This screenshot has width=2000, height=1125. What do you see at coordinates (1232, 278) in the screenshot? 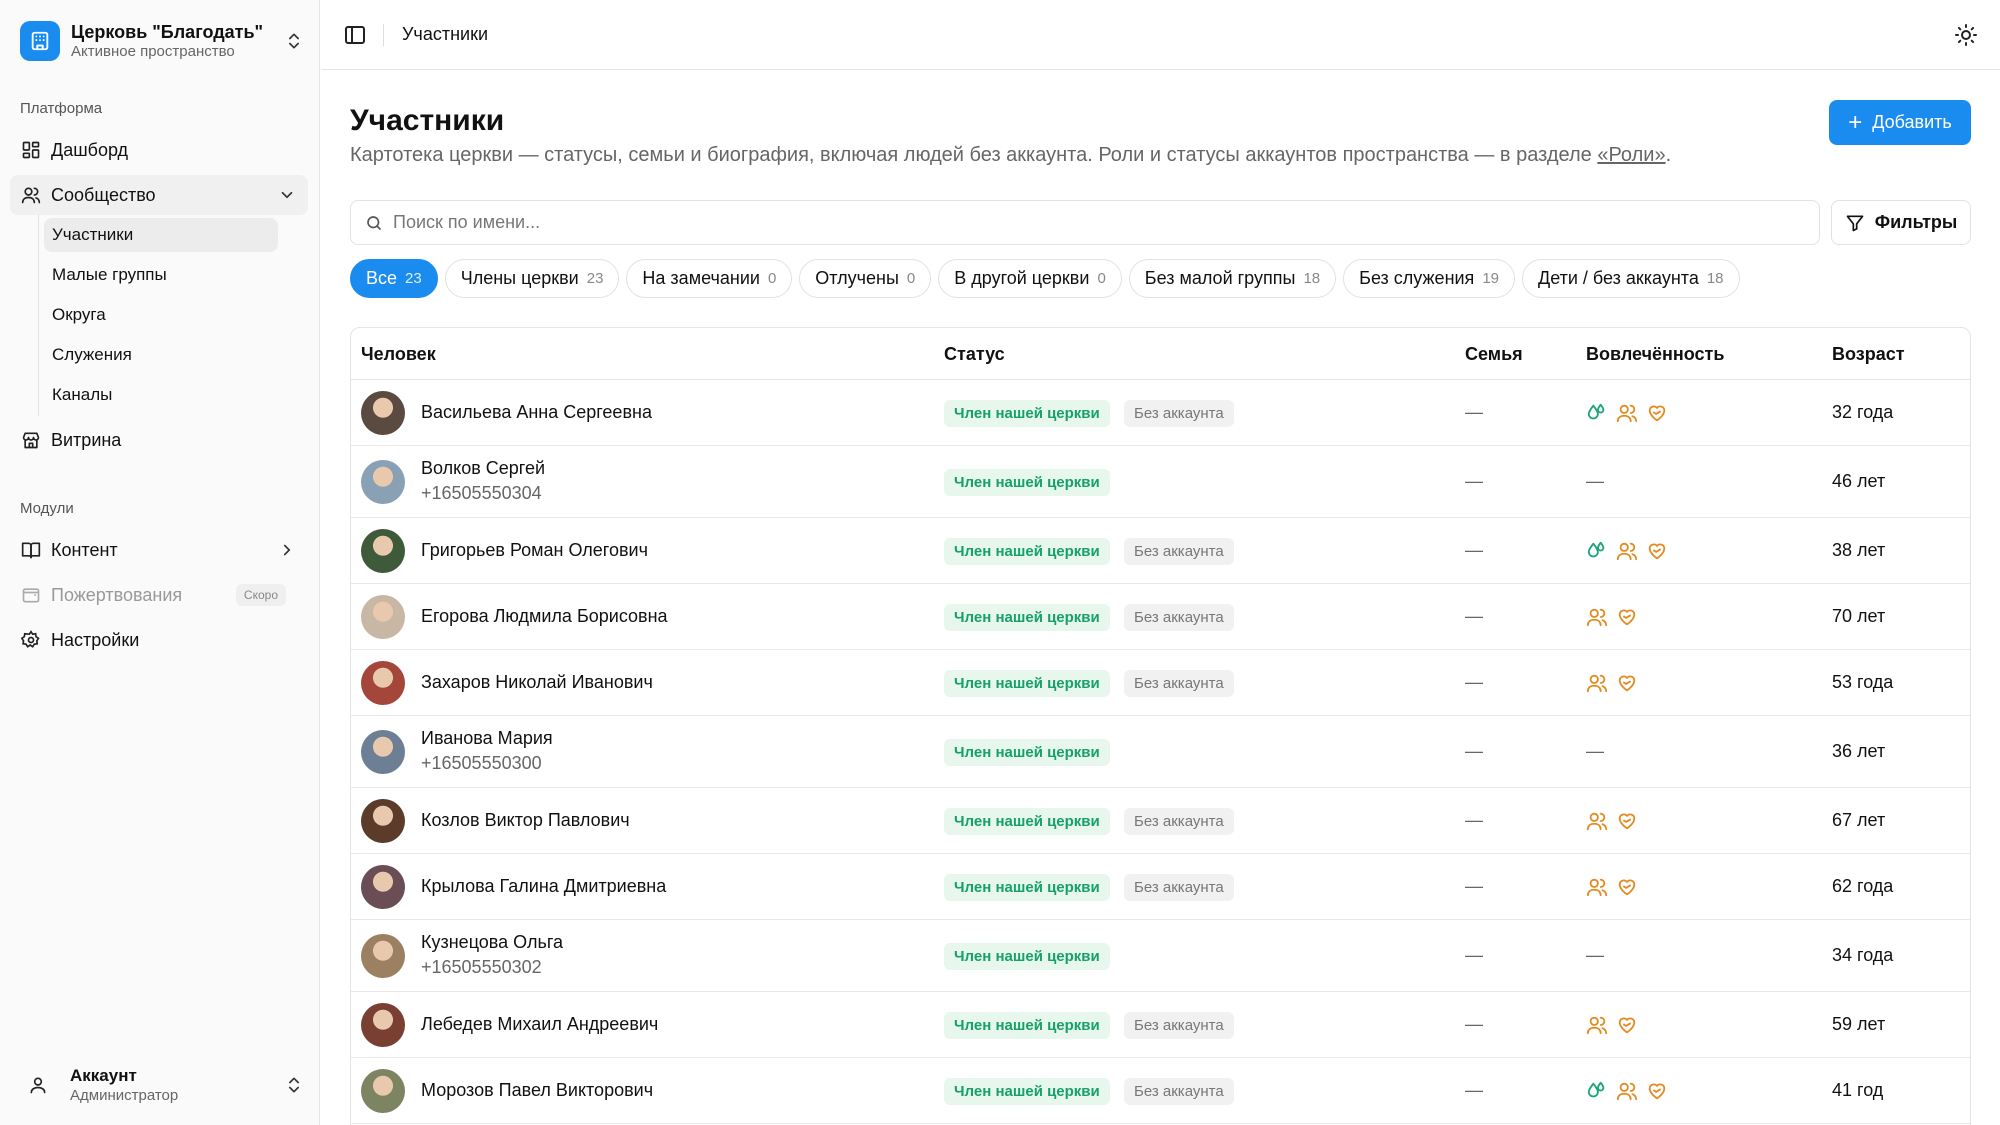
I see `filter-chip: Без малой группы 18` at bounding box center [1232, 278].